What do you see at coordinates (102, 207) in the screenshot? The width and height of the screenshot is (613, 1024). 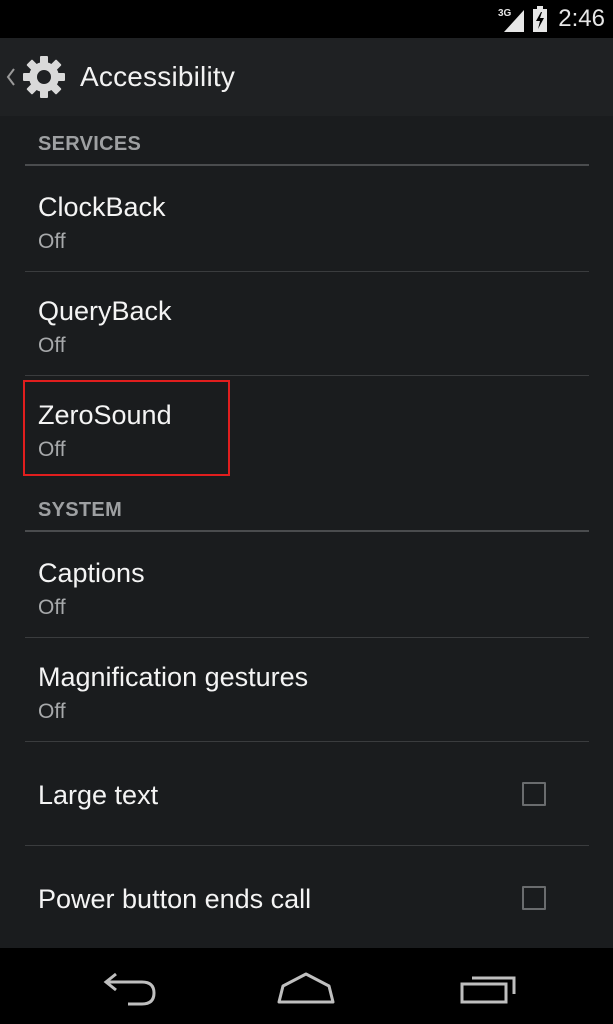 I see `pref-title: ClockBack` at bounding box center [102, 207].